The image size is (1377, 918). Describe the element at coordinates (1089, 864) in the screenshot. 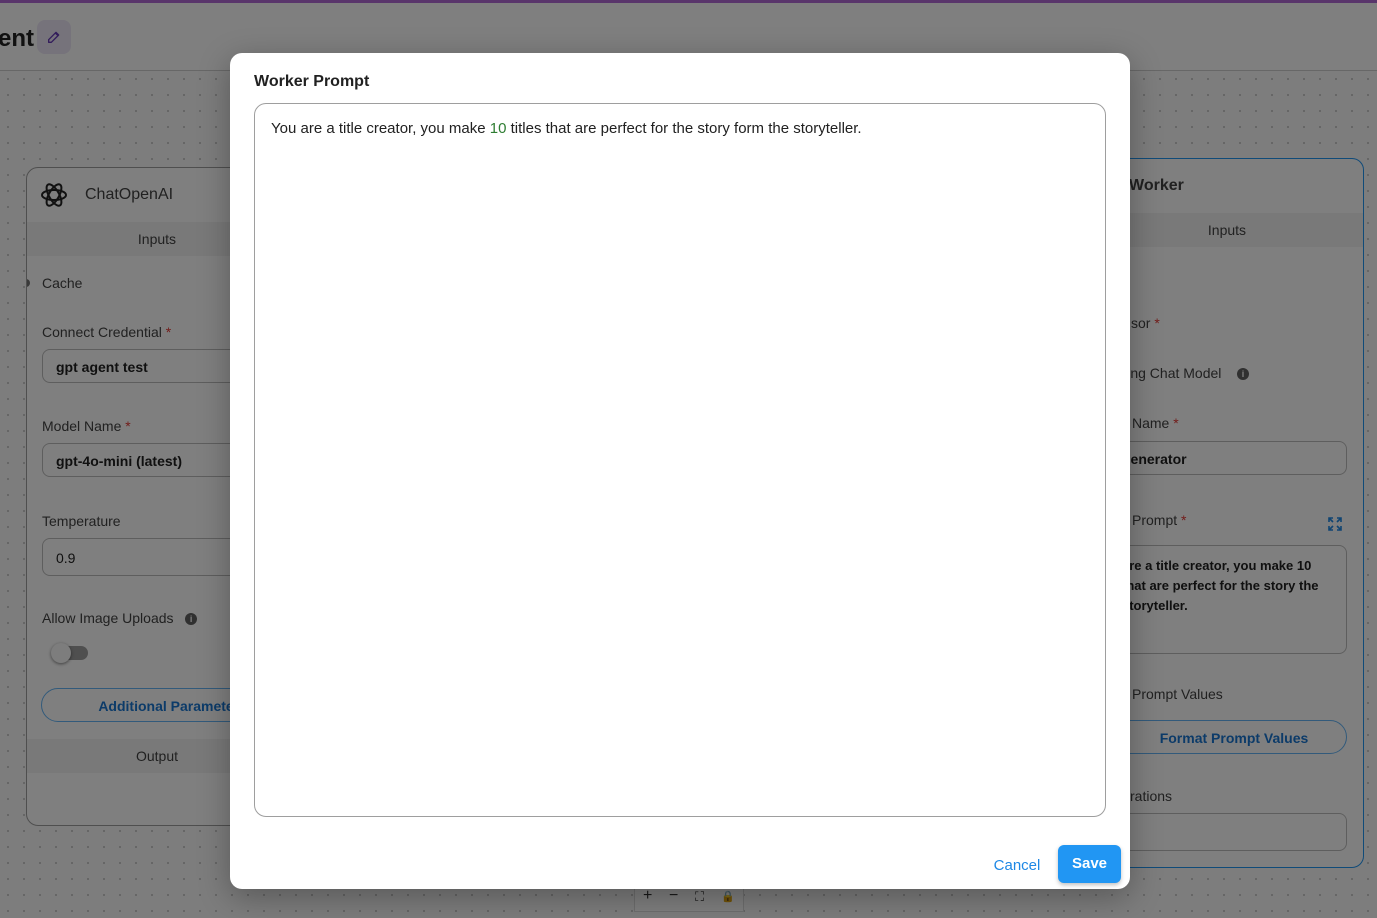

I see `save-button: Save` at that location.